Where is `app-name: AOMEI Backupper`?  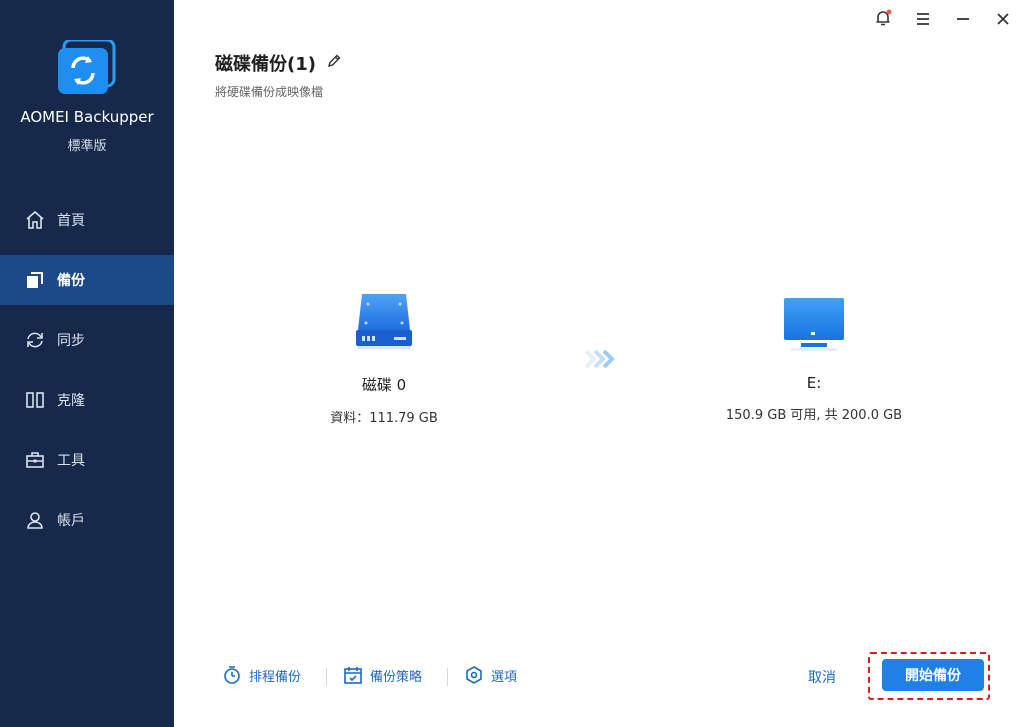 app-name: AOMEI Backupper is located at coordinates (87, 117).